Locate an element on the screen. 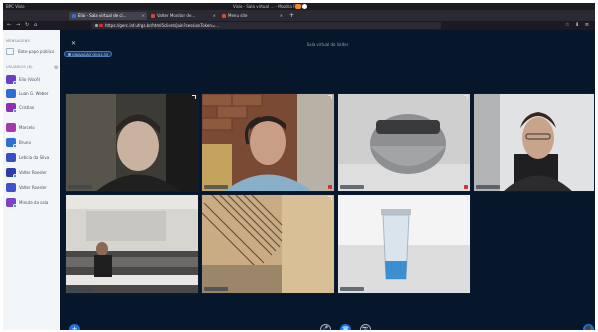  tab-meeting: Elio - Sala virtual de ci... × is located at coordinates (108, 16).